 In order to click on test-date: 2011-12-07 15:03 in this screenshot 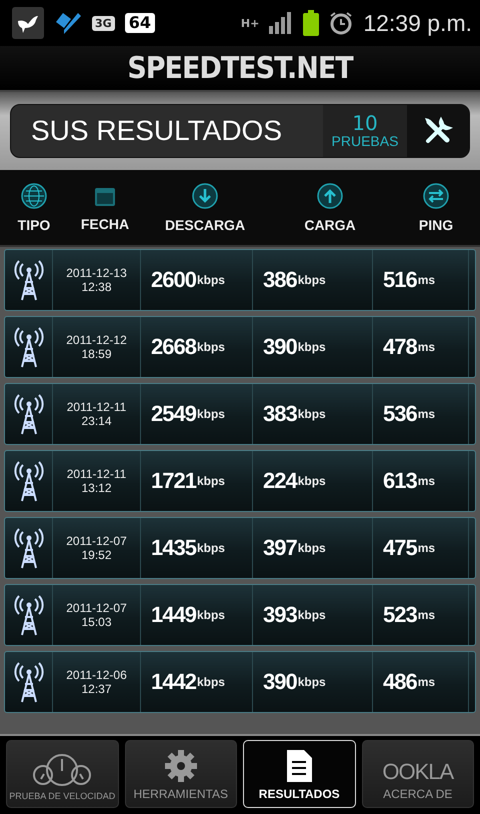, I will do `click(96, 615)`.